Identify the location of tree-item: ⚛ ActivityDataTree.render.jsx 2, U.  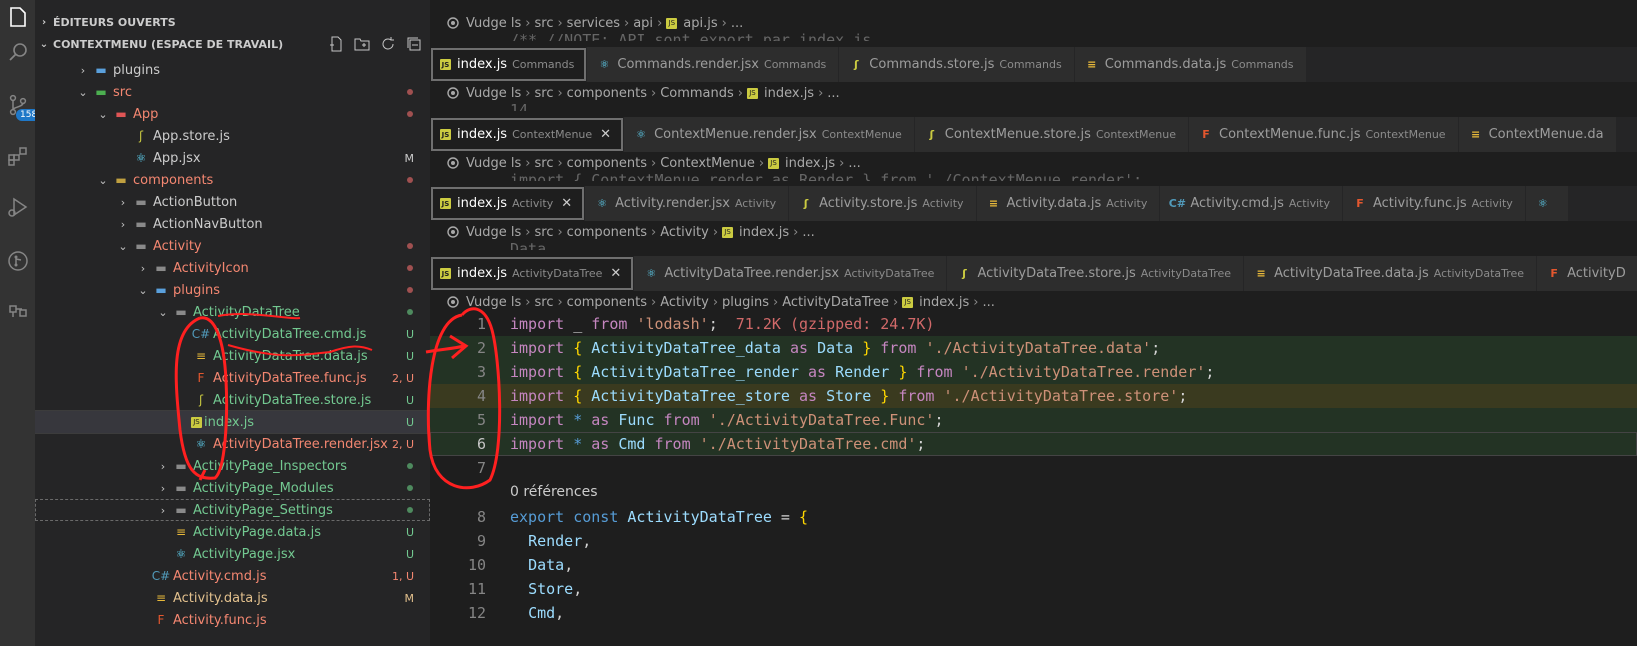
(232, 444).